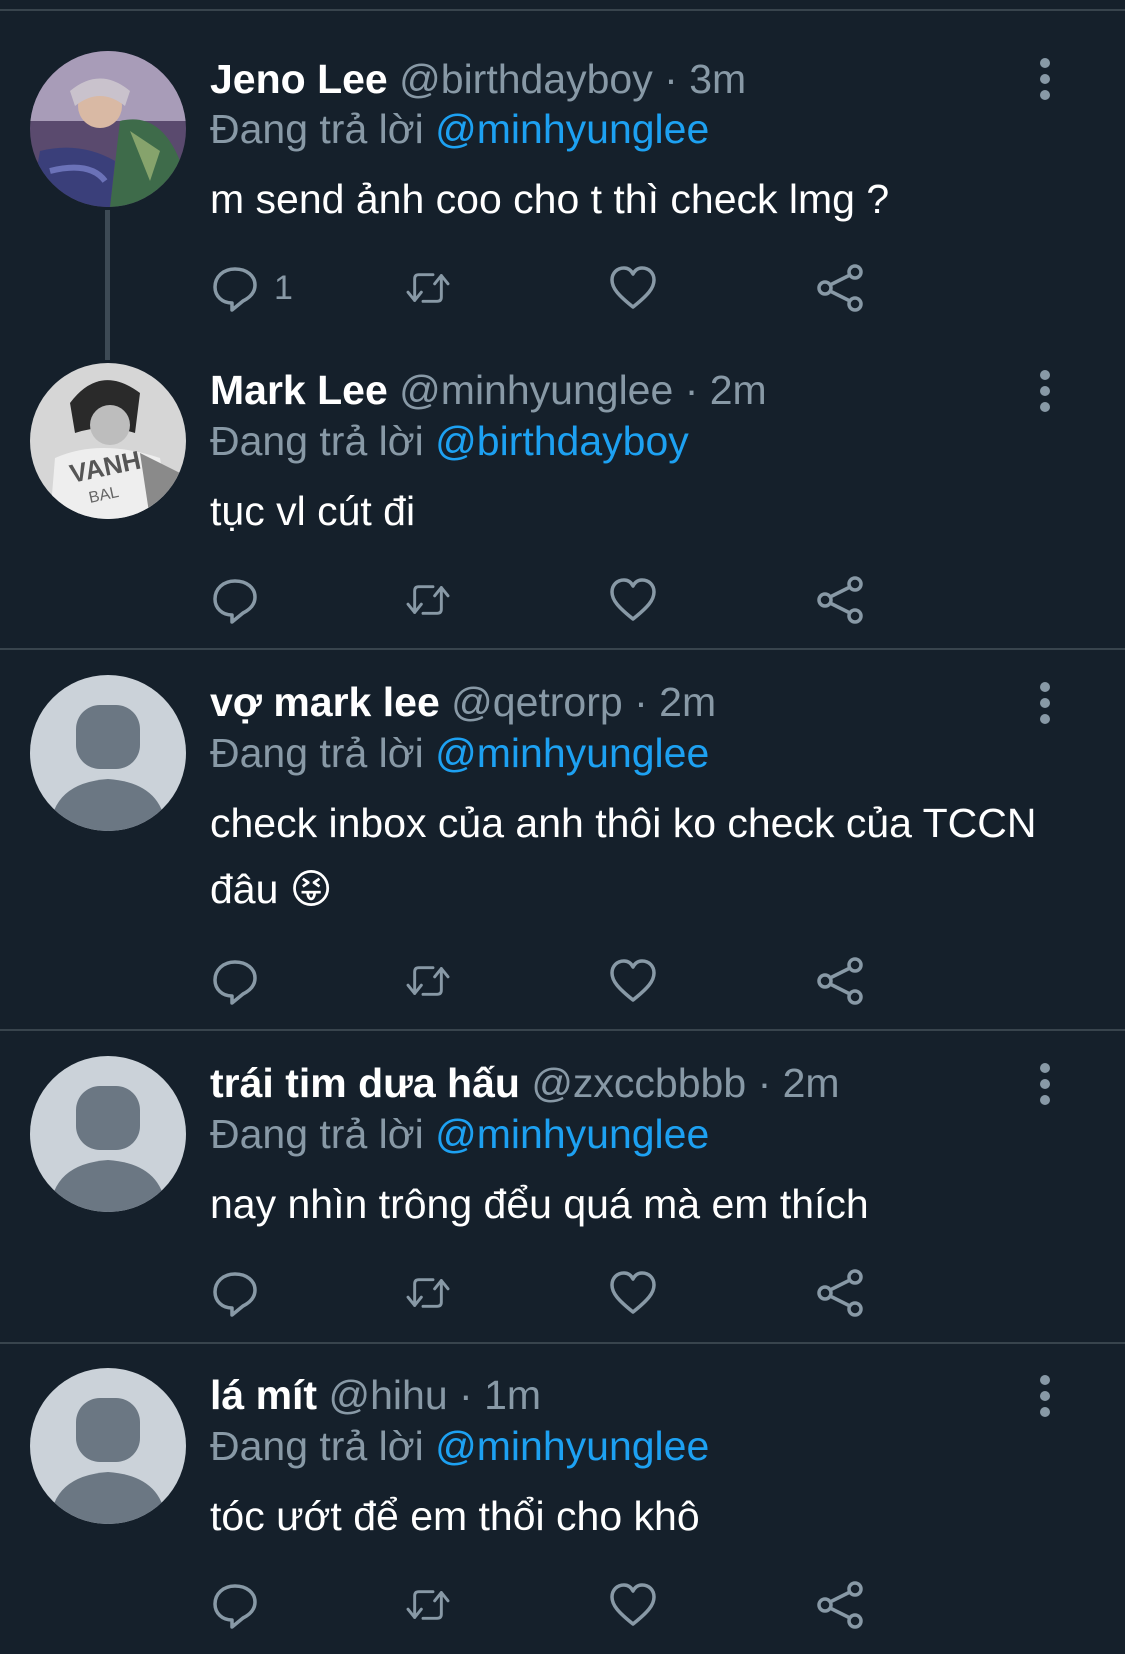 The width and height of the screenshot is (1125, 1654). Describe the element at coordinates (365, 1083) in the screenshot. I see `display-name: trái tim dưa hấu` at that location.